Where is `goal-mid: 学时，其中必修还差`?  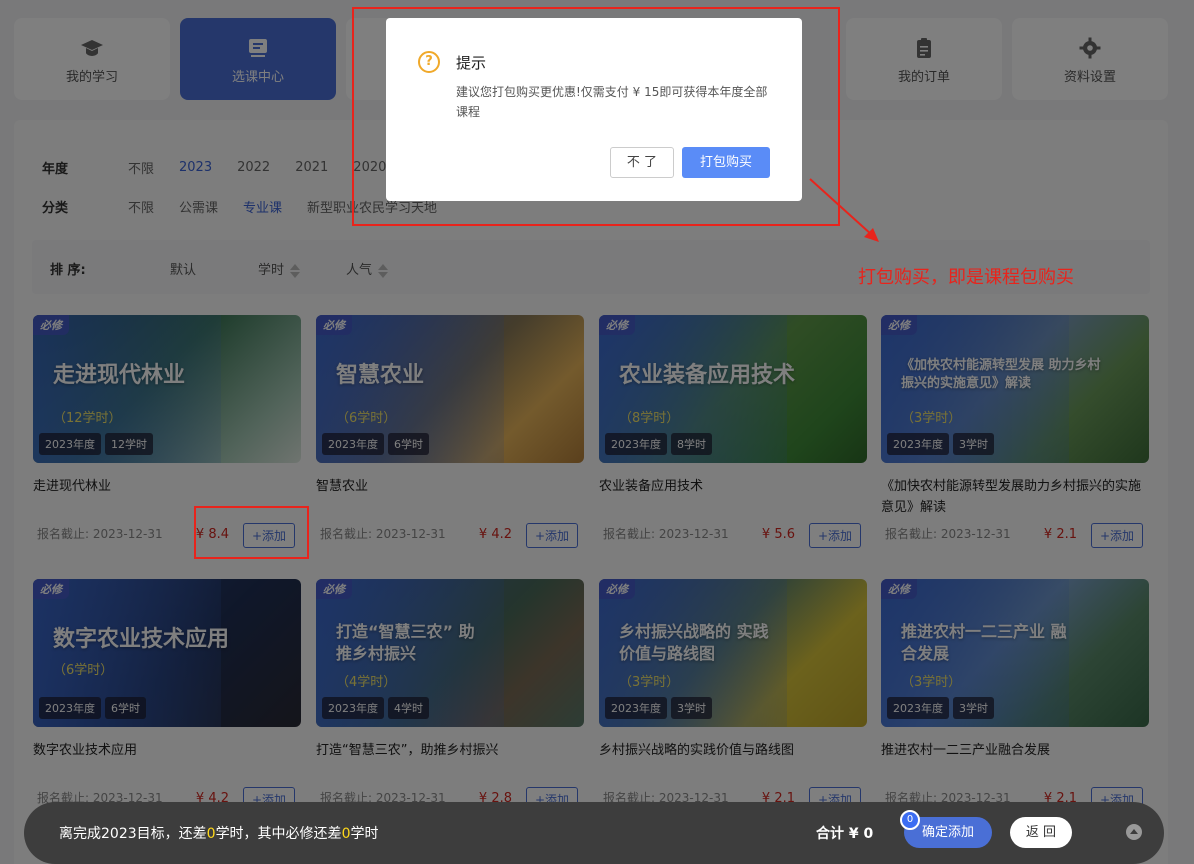
goal-mid: 学时，其中必修还差 is located at coordinates (278, 834).